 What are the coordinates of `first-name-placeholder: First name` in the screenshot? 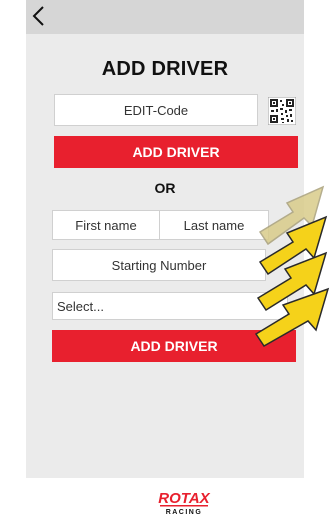 It's located at (106, 225).